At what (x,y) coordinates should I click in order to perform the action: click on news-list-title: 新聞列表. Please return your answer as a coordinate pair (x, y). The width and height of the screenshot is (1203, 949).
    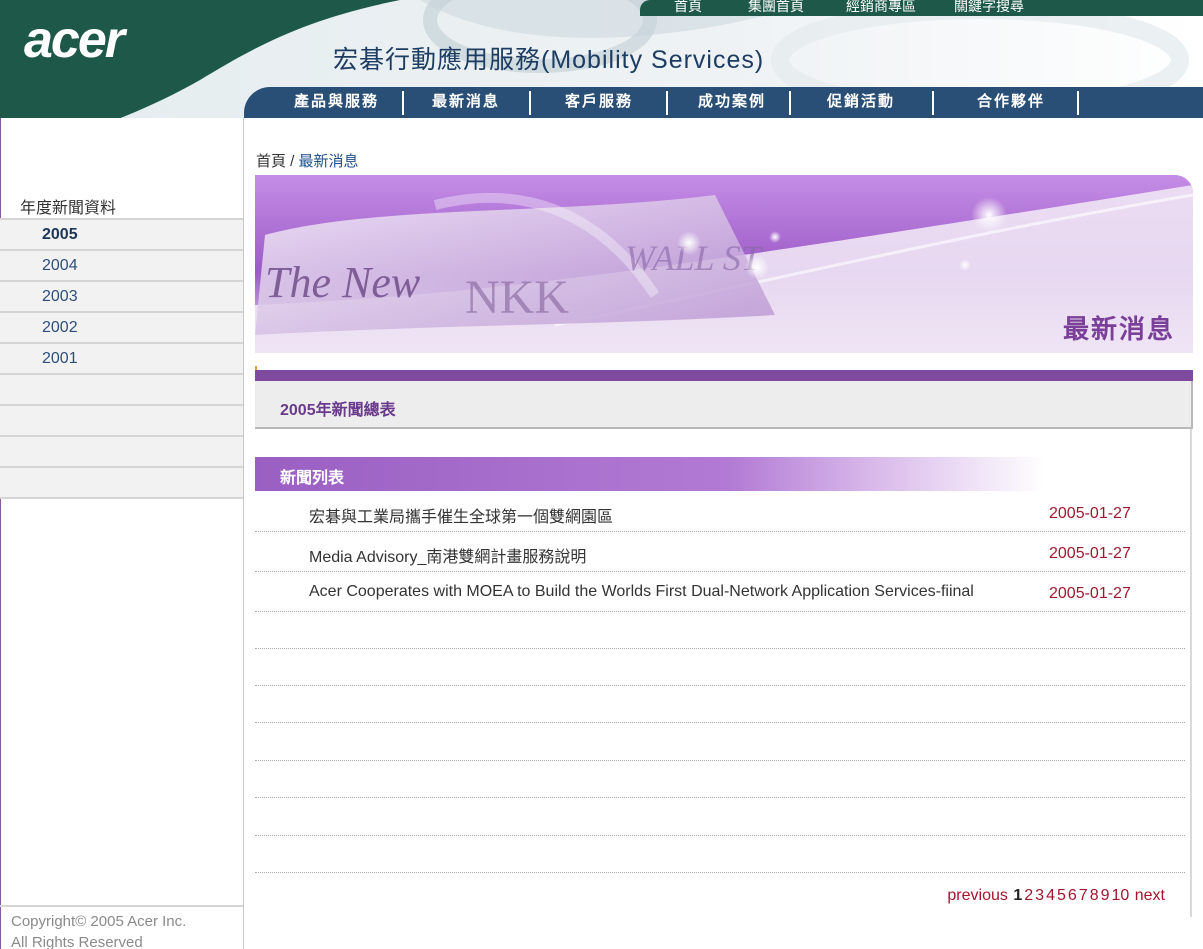
    Looking at the image, I should click on (312, 478).